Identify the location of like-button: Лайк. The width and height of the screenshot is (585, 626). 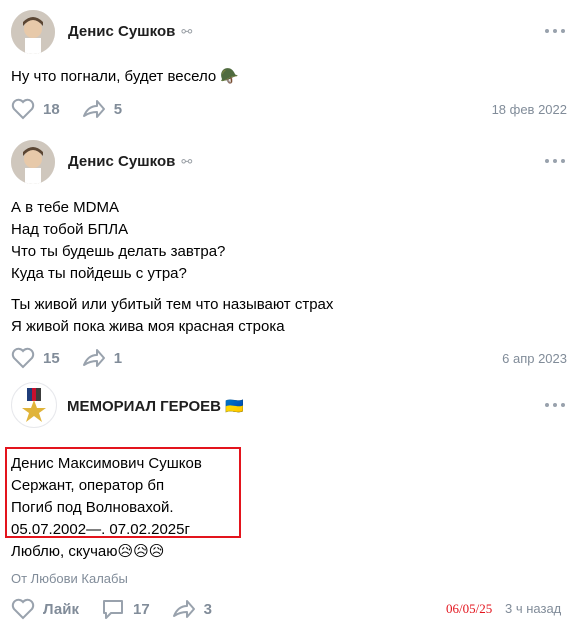
(45, 609).